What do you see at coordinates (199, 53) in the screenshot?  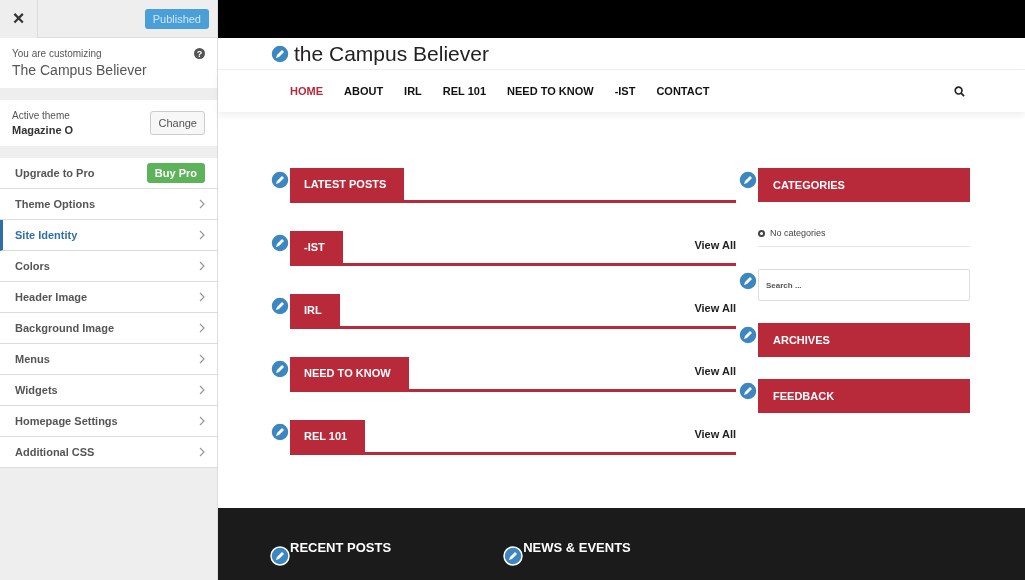 I see `help-icon: ?` at bounding box center [199, 53].